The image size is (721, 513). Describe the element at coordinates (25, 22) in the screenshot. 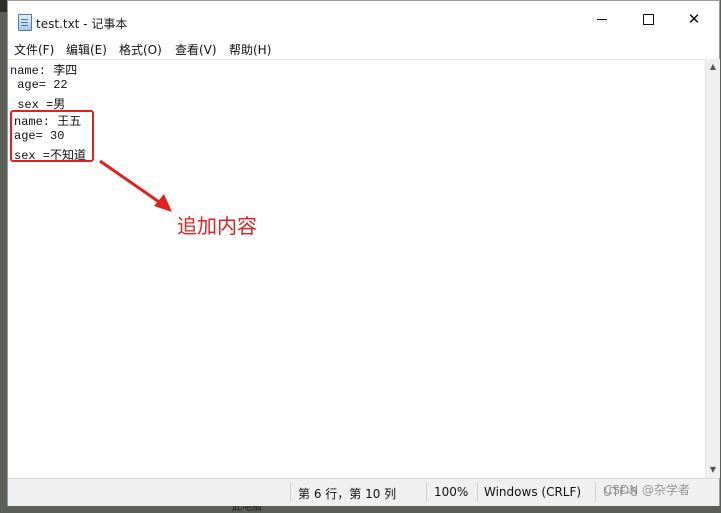

I see `notepad-icon` at that location.